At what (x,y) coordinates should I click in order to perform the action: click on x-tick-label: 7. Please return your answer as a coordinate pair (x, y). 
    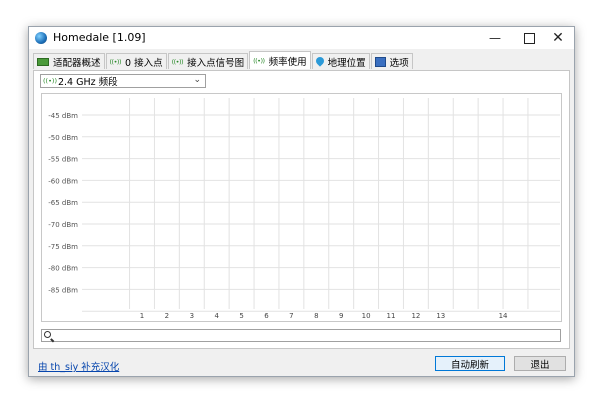
    Looking at the image, I should click on (291, 316).